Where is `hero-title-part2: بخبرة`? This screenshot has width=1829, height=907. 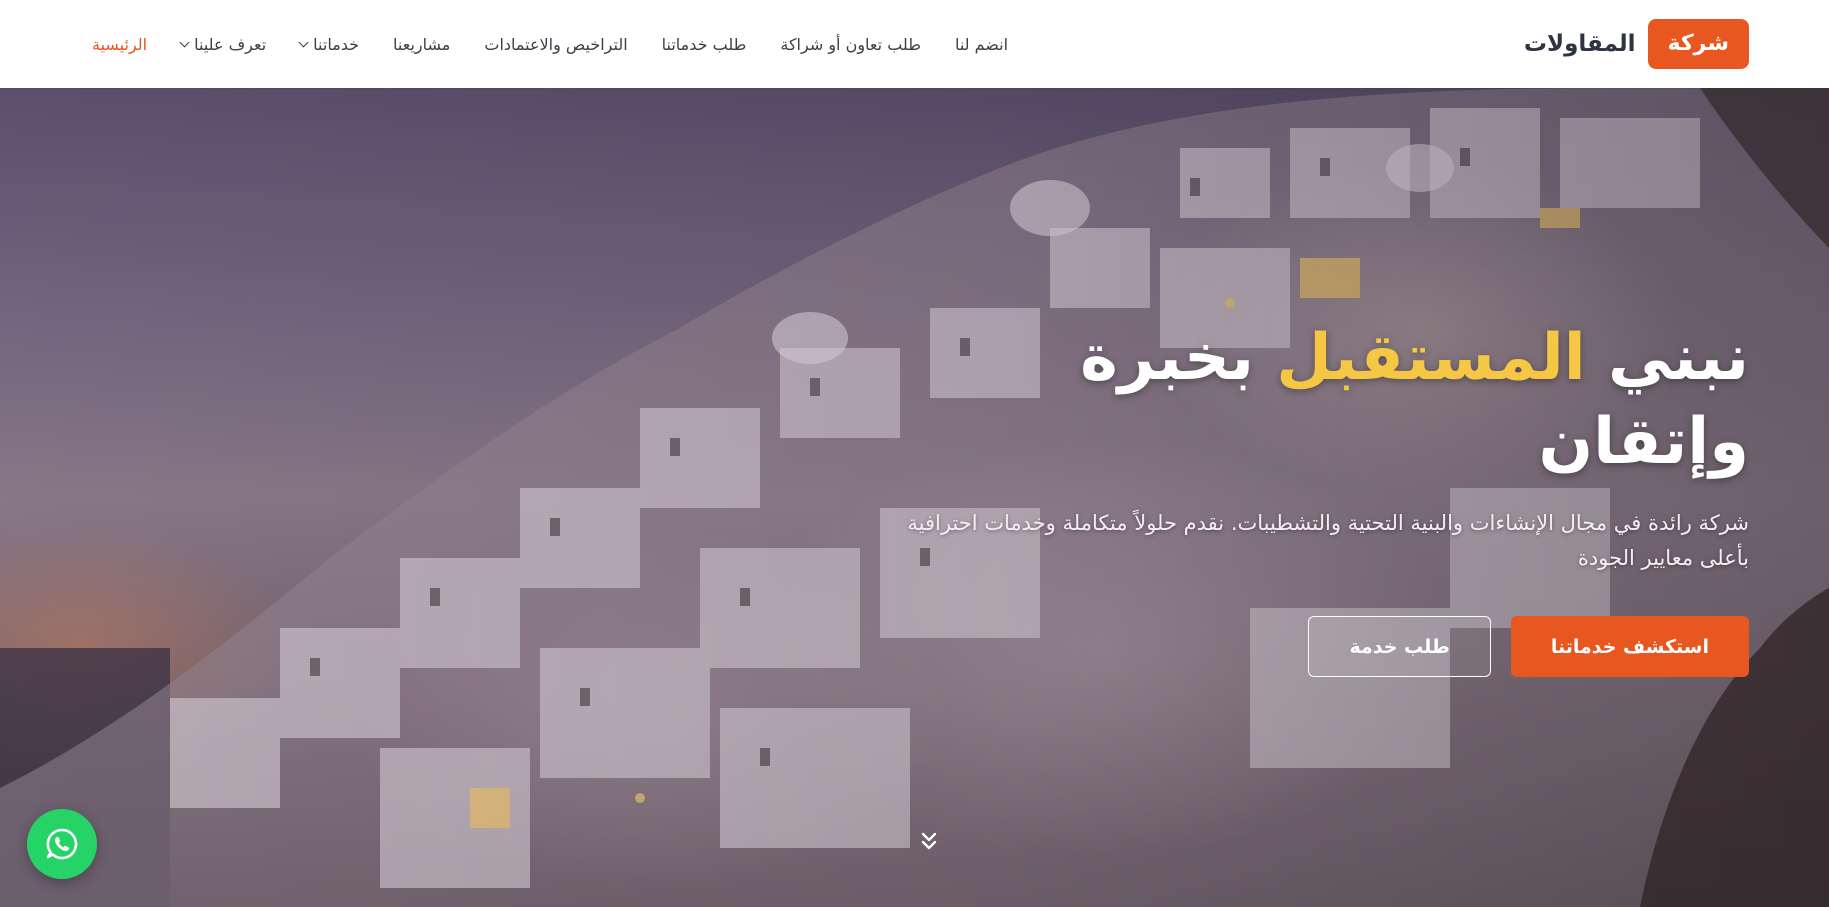
hero-title-part2: بخبرة is located at coordinates (1167, 358).